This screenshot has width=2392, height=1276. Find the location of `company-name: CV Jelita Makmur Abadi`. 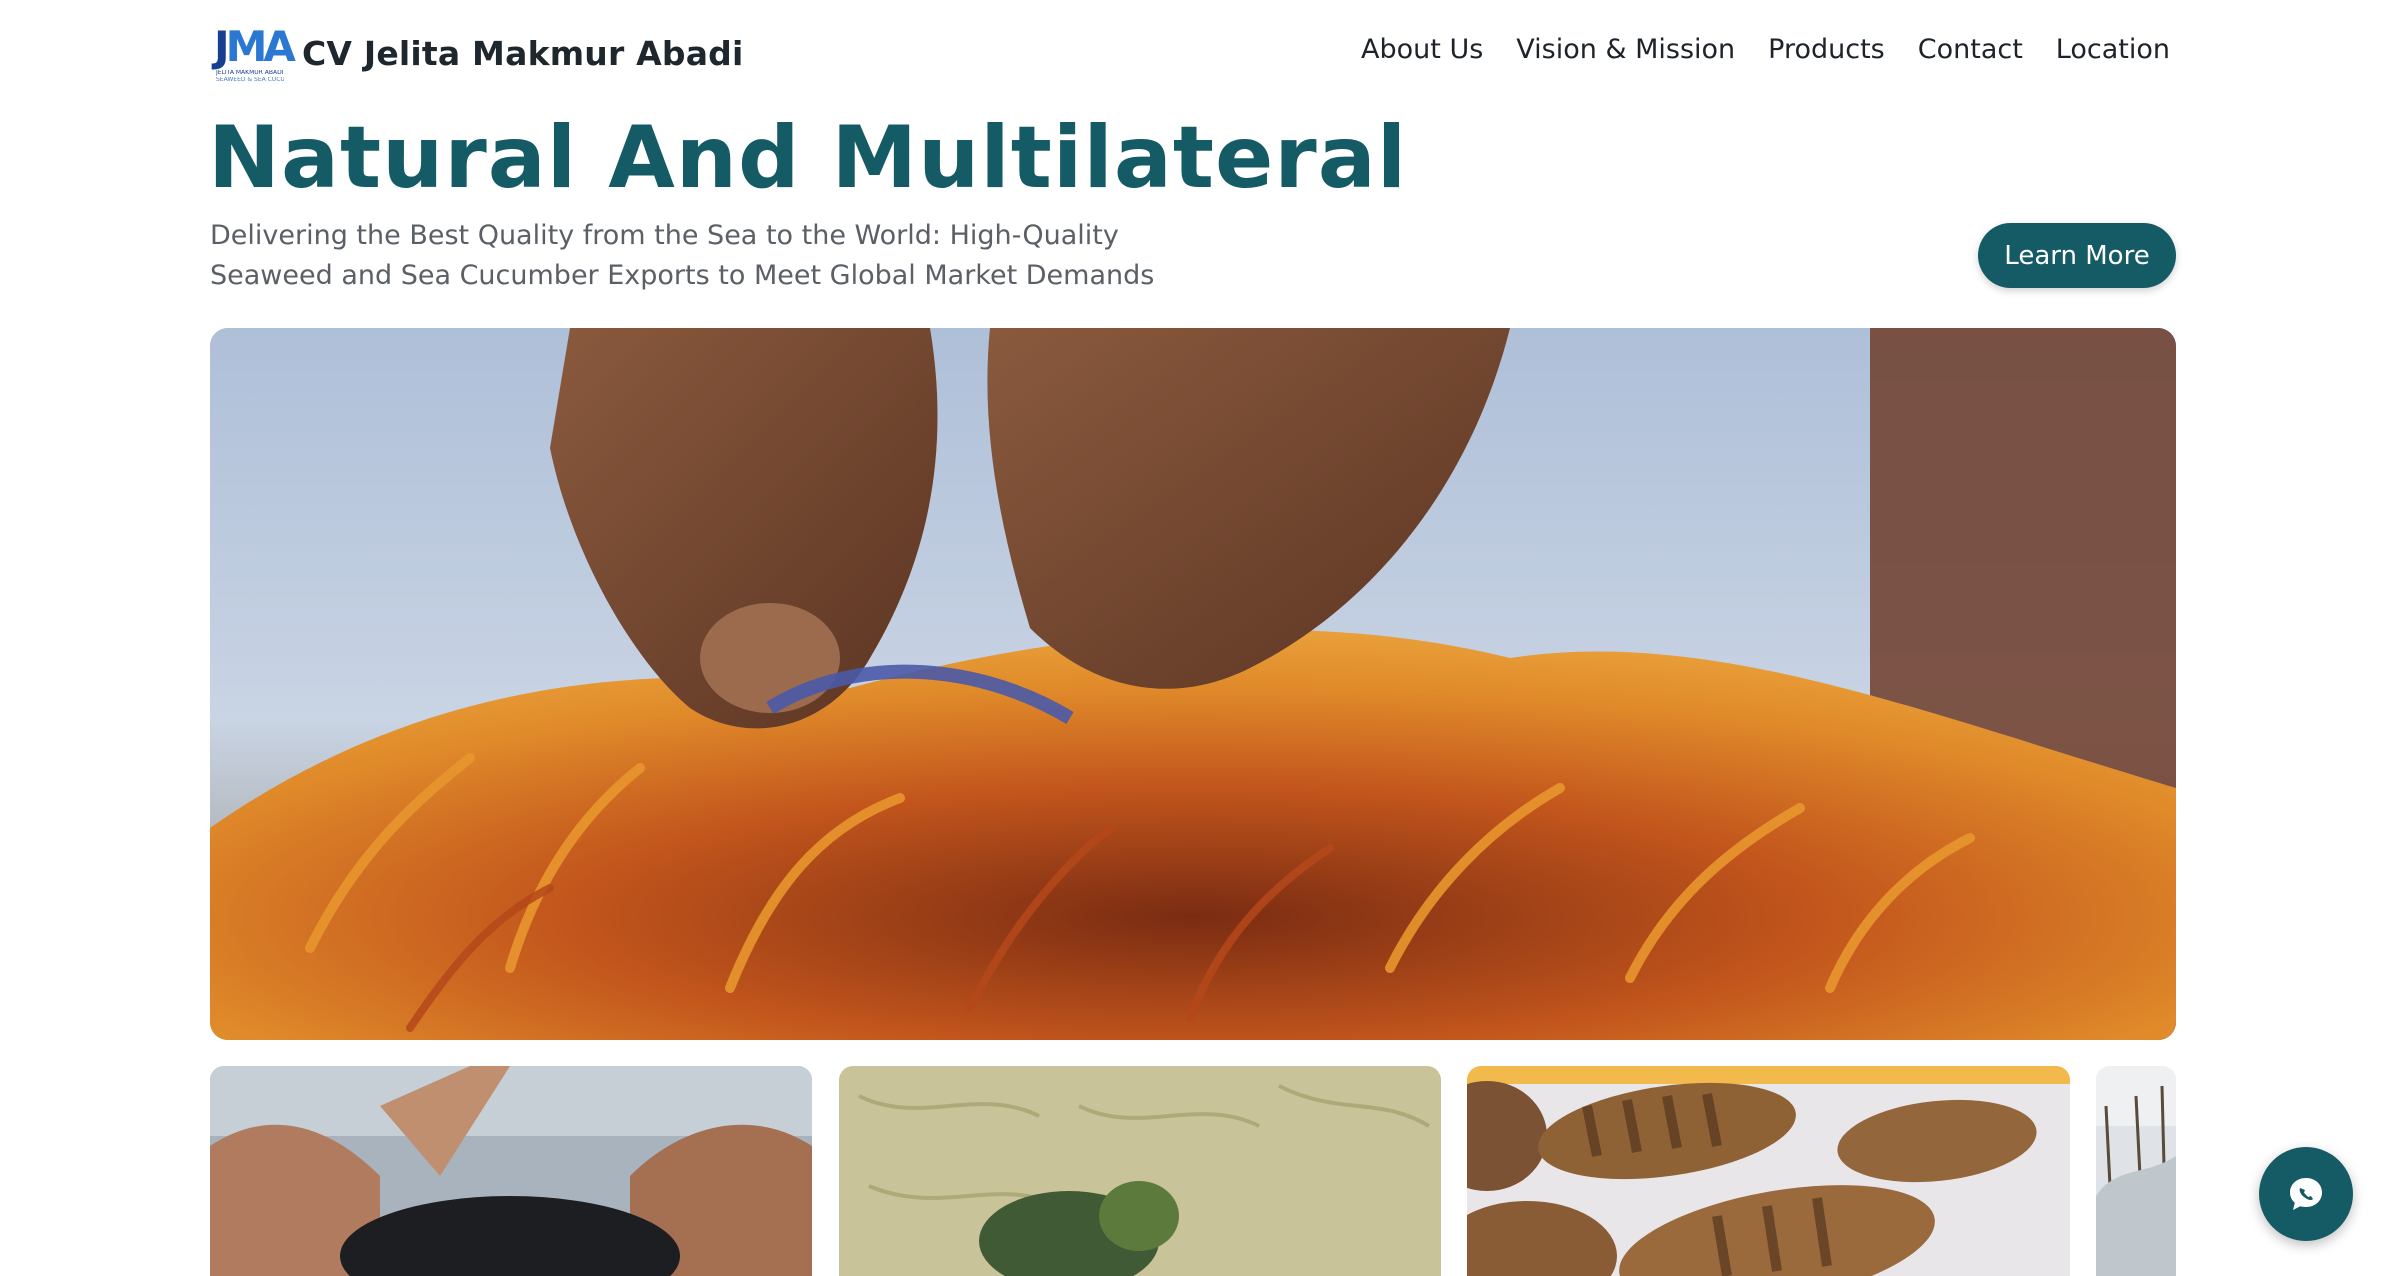

company-name: CV Jelita Makmur Abadi is located at coordinates (523, 53).